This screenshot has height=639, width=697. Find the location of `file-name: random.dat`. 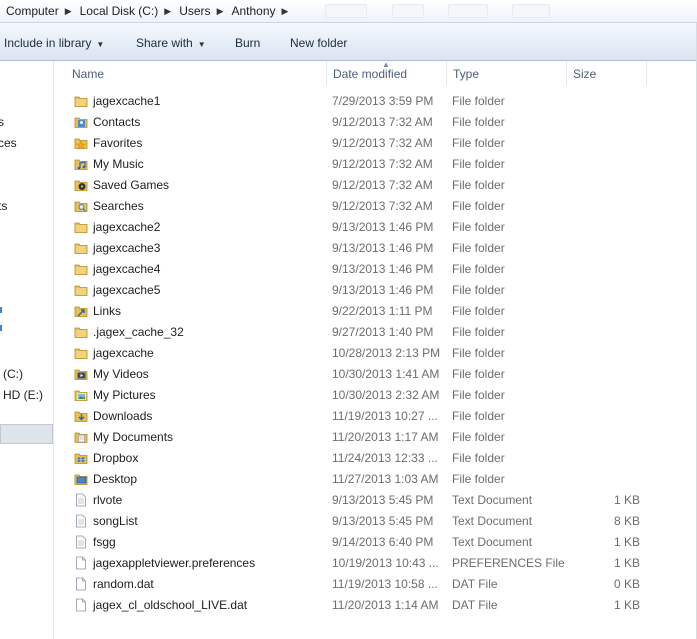

file-name: random.dat is located at coordinates (123, 584).